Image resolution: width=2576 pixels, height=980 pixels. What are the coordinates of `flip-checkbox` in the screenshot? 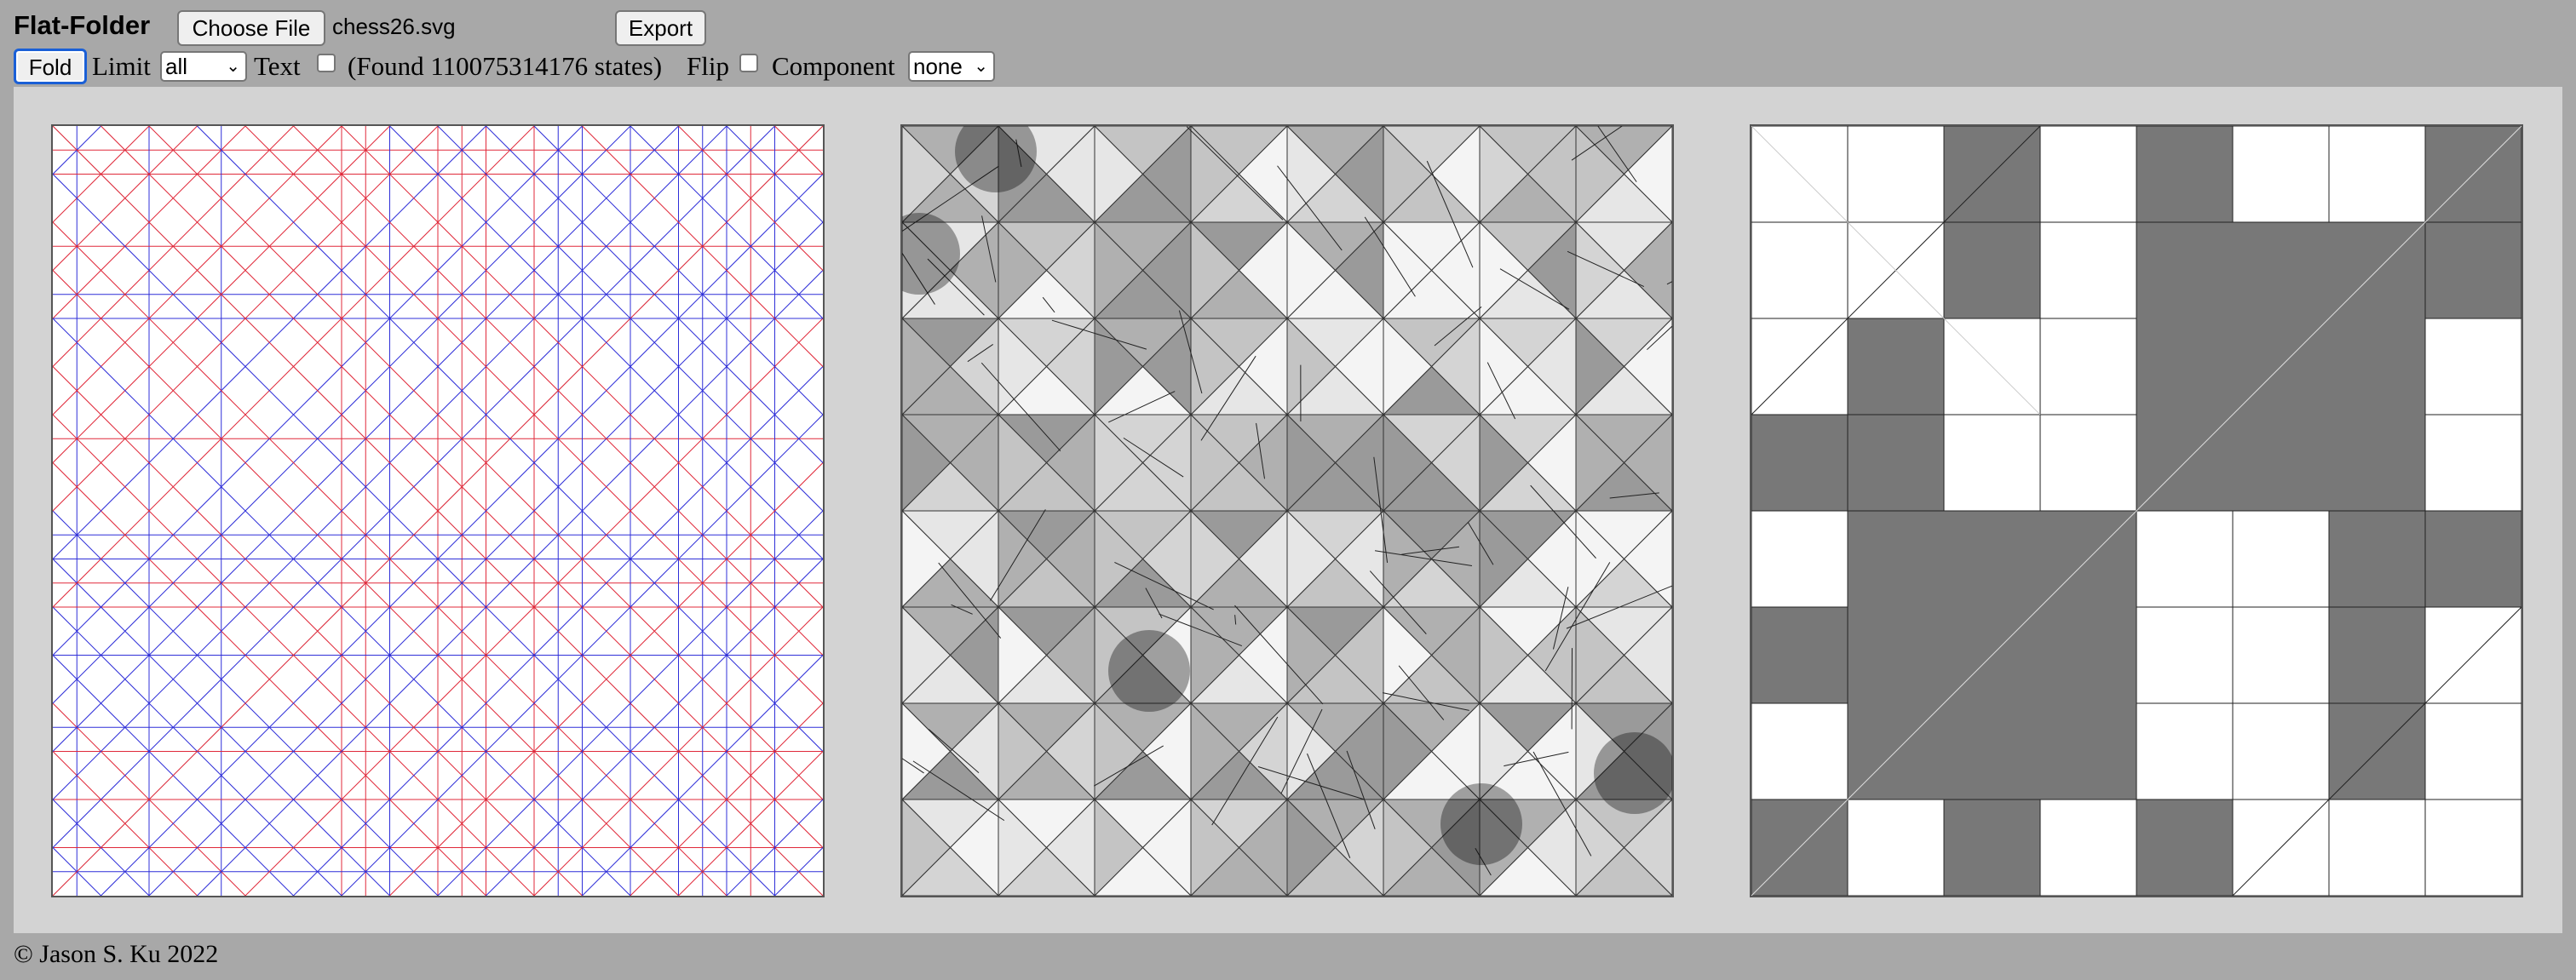 It's located at (749, 63).